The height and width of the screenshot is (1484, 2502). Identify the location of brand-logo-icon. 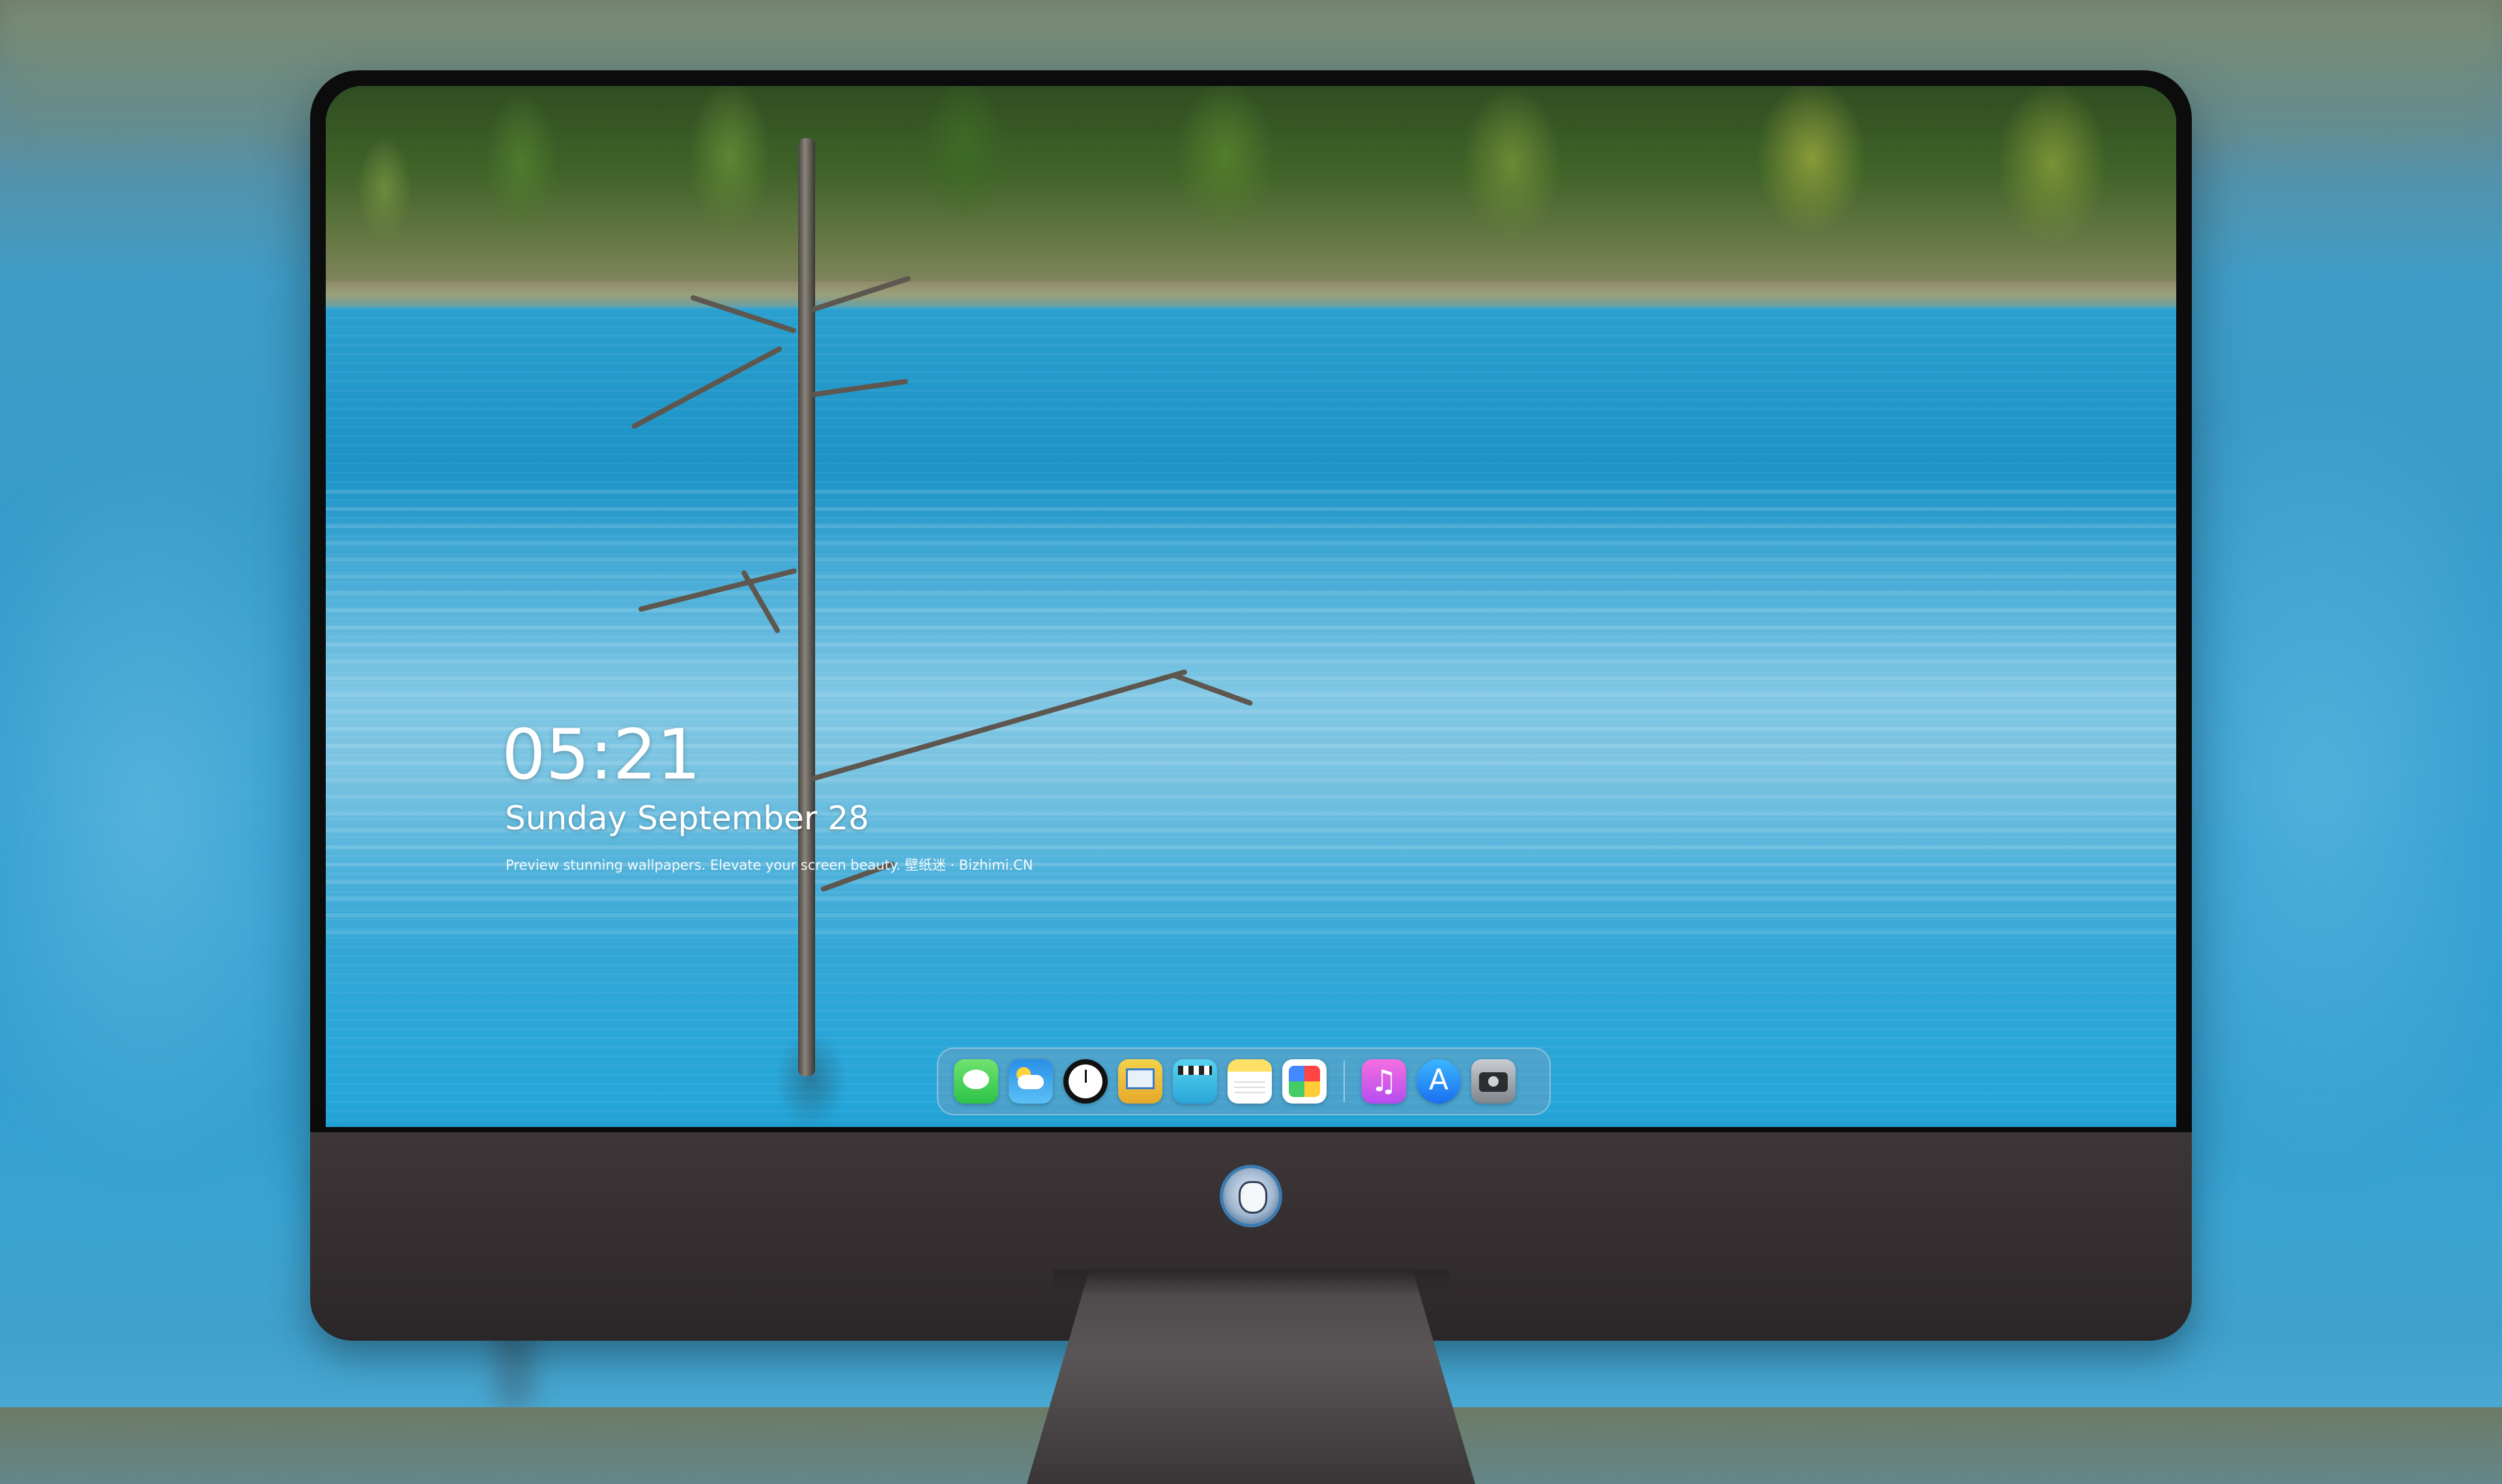
(1251, 1196).